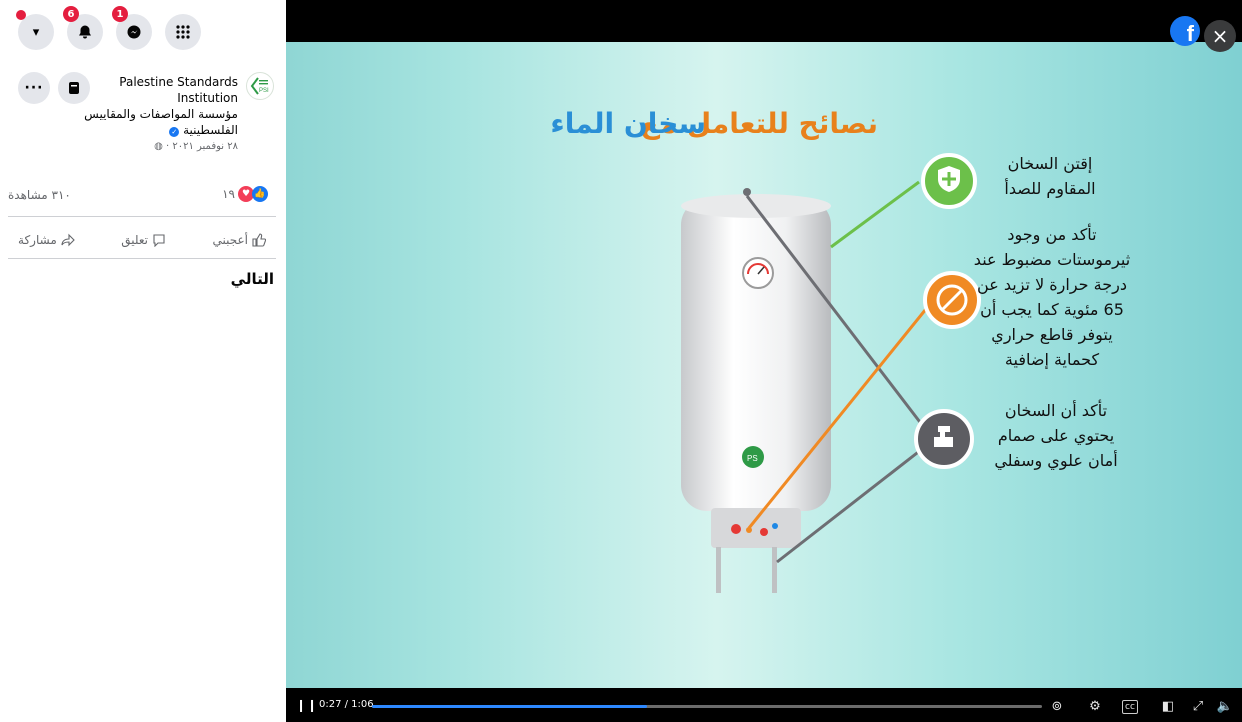 The height and width of the screenshot is (722, 1242). I want to click on close-button: ×, so click(1220, 36).